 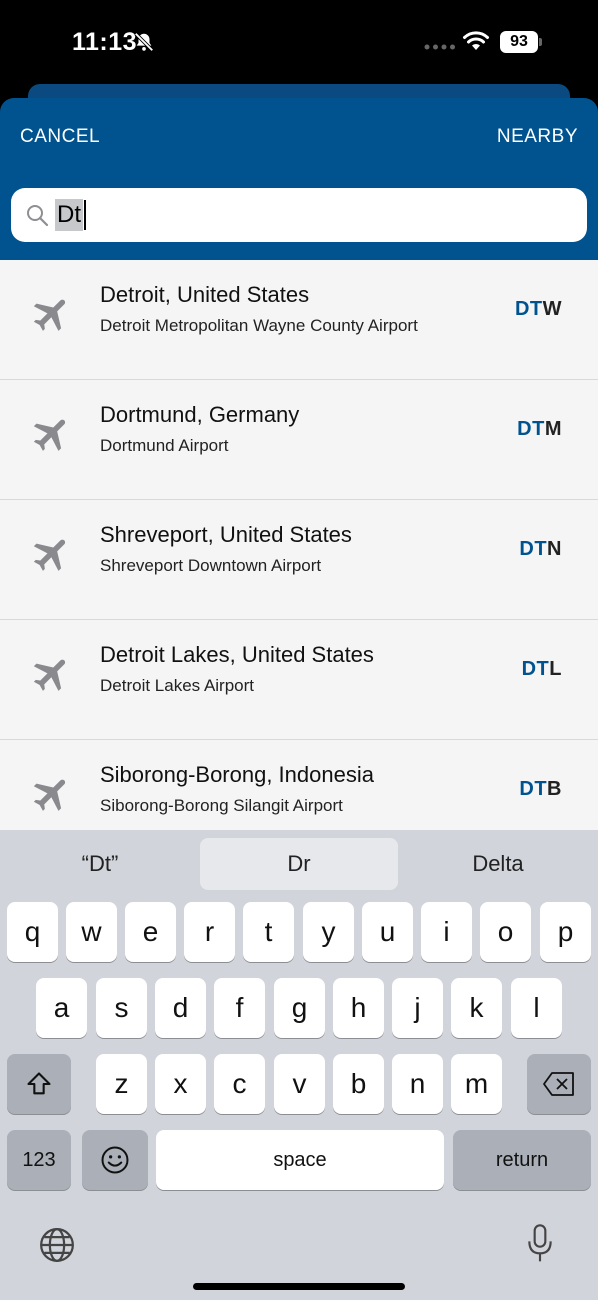 I want to click on home-indicator, so click(x=299, y=1286).